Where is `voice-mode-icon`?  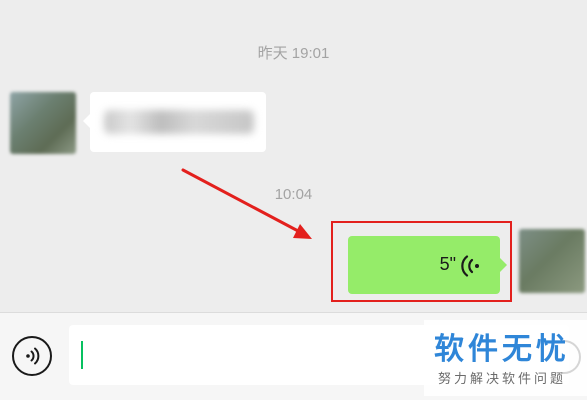
voice-mode-icon is located at coordinates (32, 356).